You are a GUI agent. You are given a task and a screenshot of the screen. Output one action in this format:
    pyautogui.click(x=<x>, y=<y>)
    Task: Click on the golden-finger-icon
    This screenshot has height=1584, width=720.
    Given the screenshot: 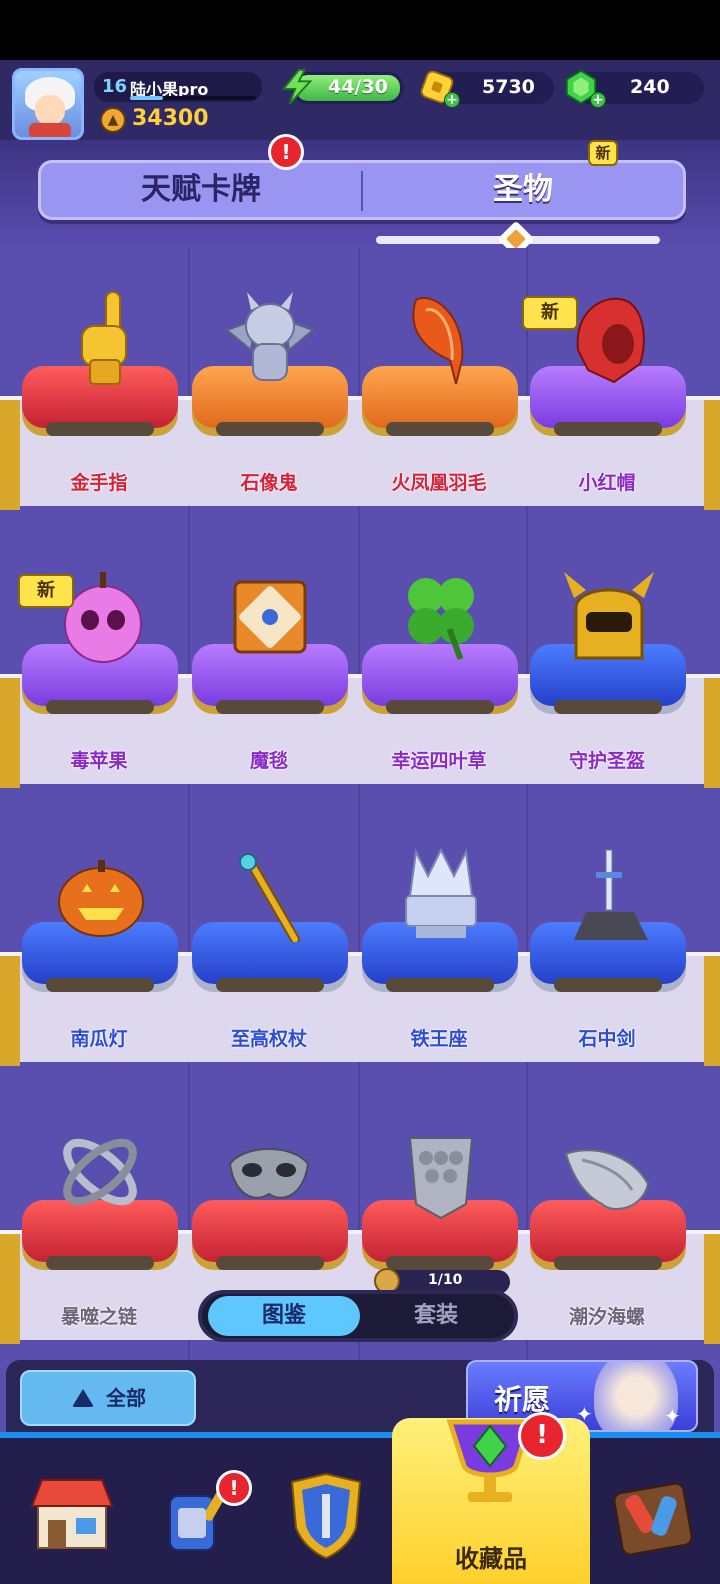 What is the action you would take?
    pyautogui.click(x=104, y=338)
    